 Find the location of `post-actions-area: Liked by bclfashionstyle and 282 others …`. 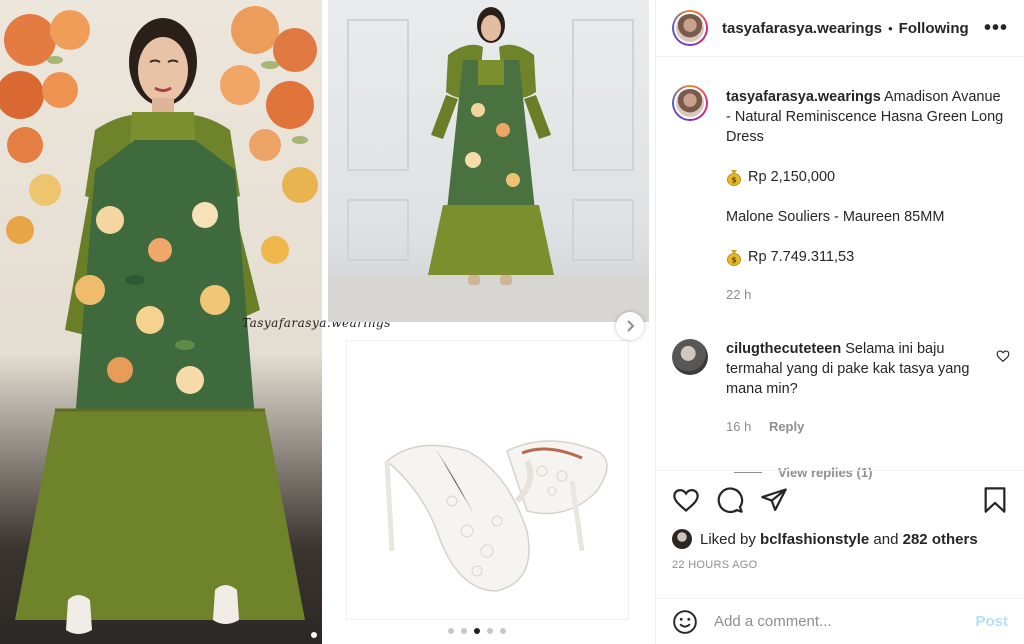

post-actions-area: Liked by bclfashionstyle and 282 others … is located at coordinates (840, 520).